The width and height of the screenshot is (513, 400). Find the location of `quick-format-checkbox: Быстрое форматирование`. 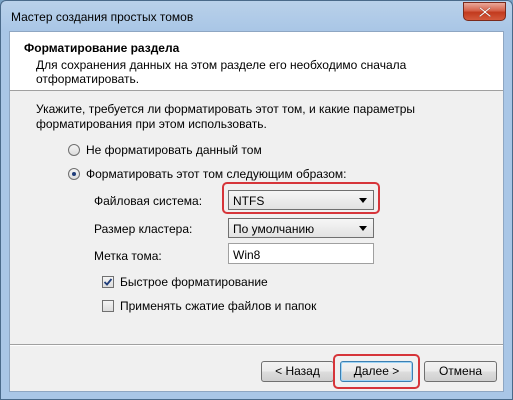

quick-format-checkbox: Быстрое форматирование is located at coordinates (185, 282).